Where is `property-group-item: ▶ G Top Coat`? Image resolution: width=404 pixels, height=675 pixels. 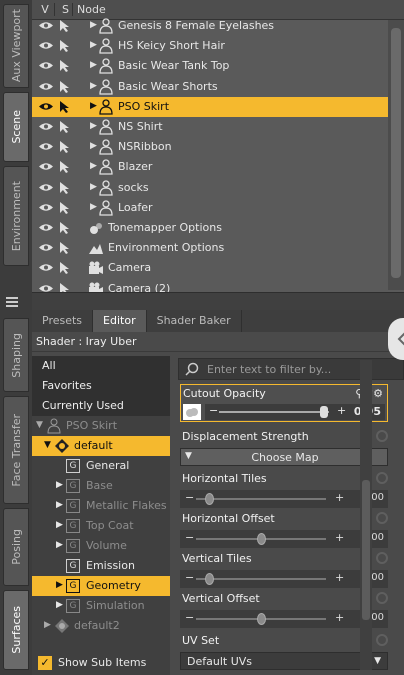
property-group-item: ▶ G Top Coat is located at coordinates (101, 526).